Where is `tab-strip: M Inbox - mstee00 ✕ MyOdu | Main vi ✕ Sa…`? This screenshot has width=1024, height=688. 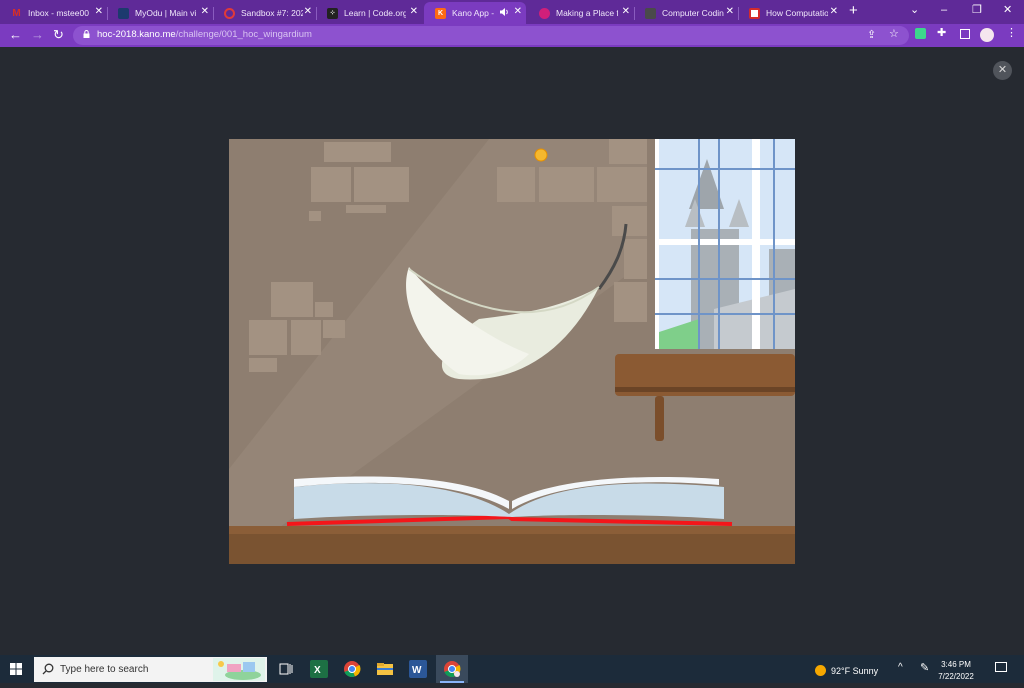
tab-strip: M Inbox - mstee00 ✕ MyOdu | Main vi ✕ Sa… is located at coordinates (512, 12).